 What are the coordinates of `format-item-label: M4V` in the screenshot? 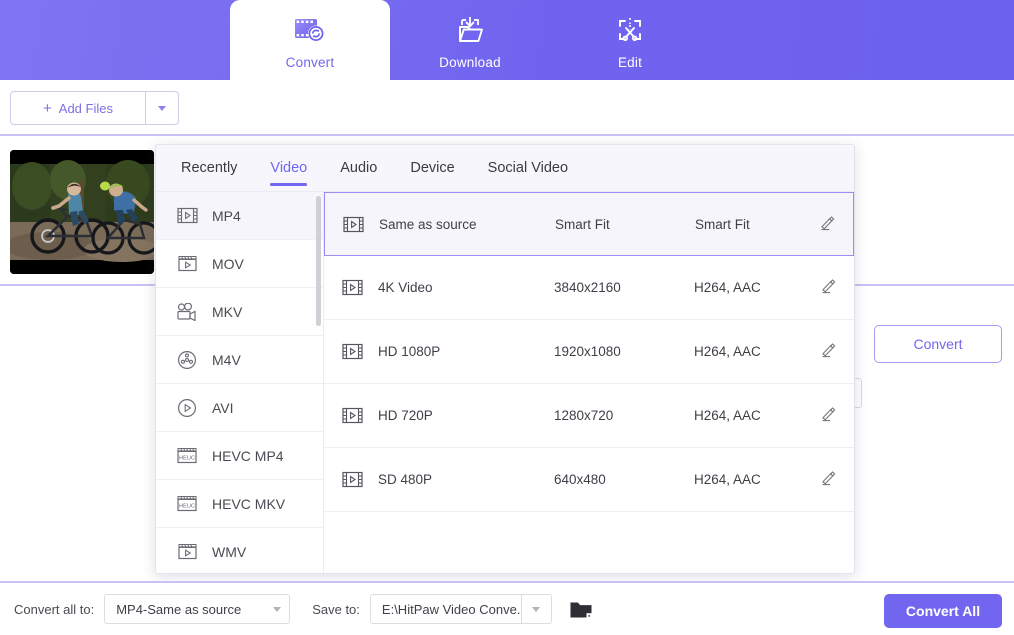 It's located at (226, 359).